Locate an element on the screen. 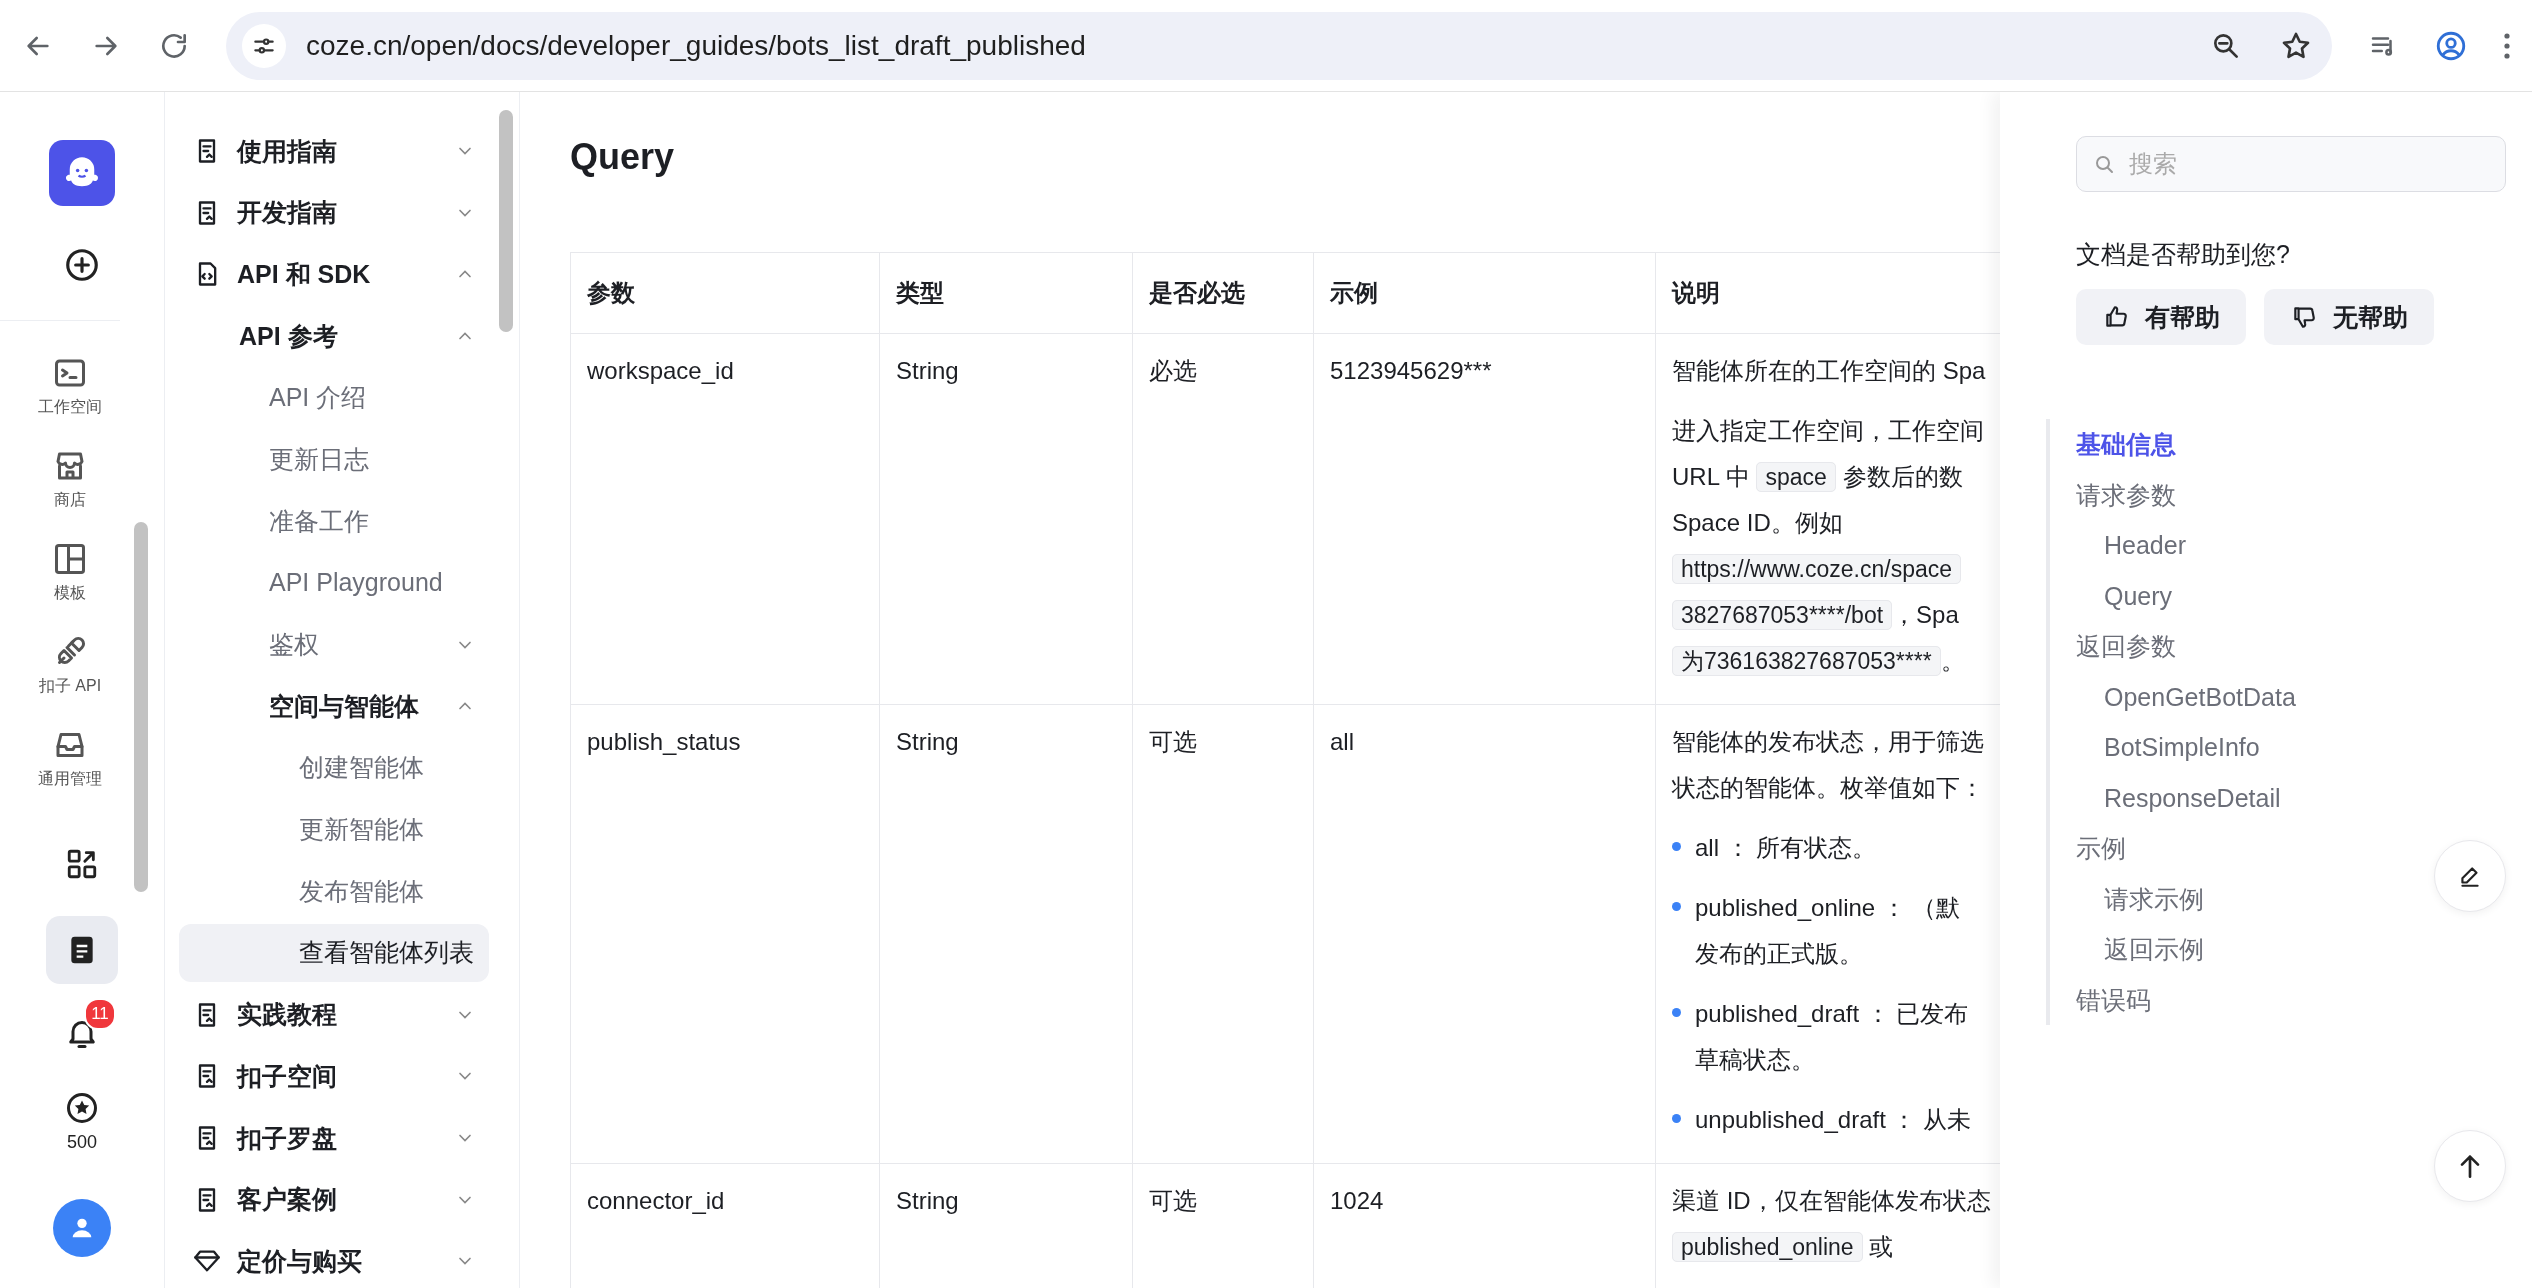 The width and height of the screenshot is (2532, 1288). inline-code: 3827687053****/bot is located at coordinates (1782, 615).